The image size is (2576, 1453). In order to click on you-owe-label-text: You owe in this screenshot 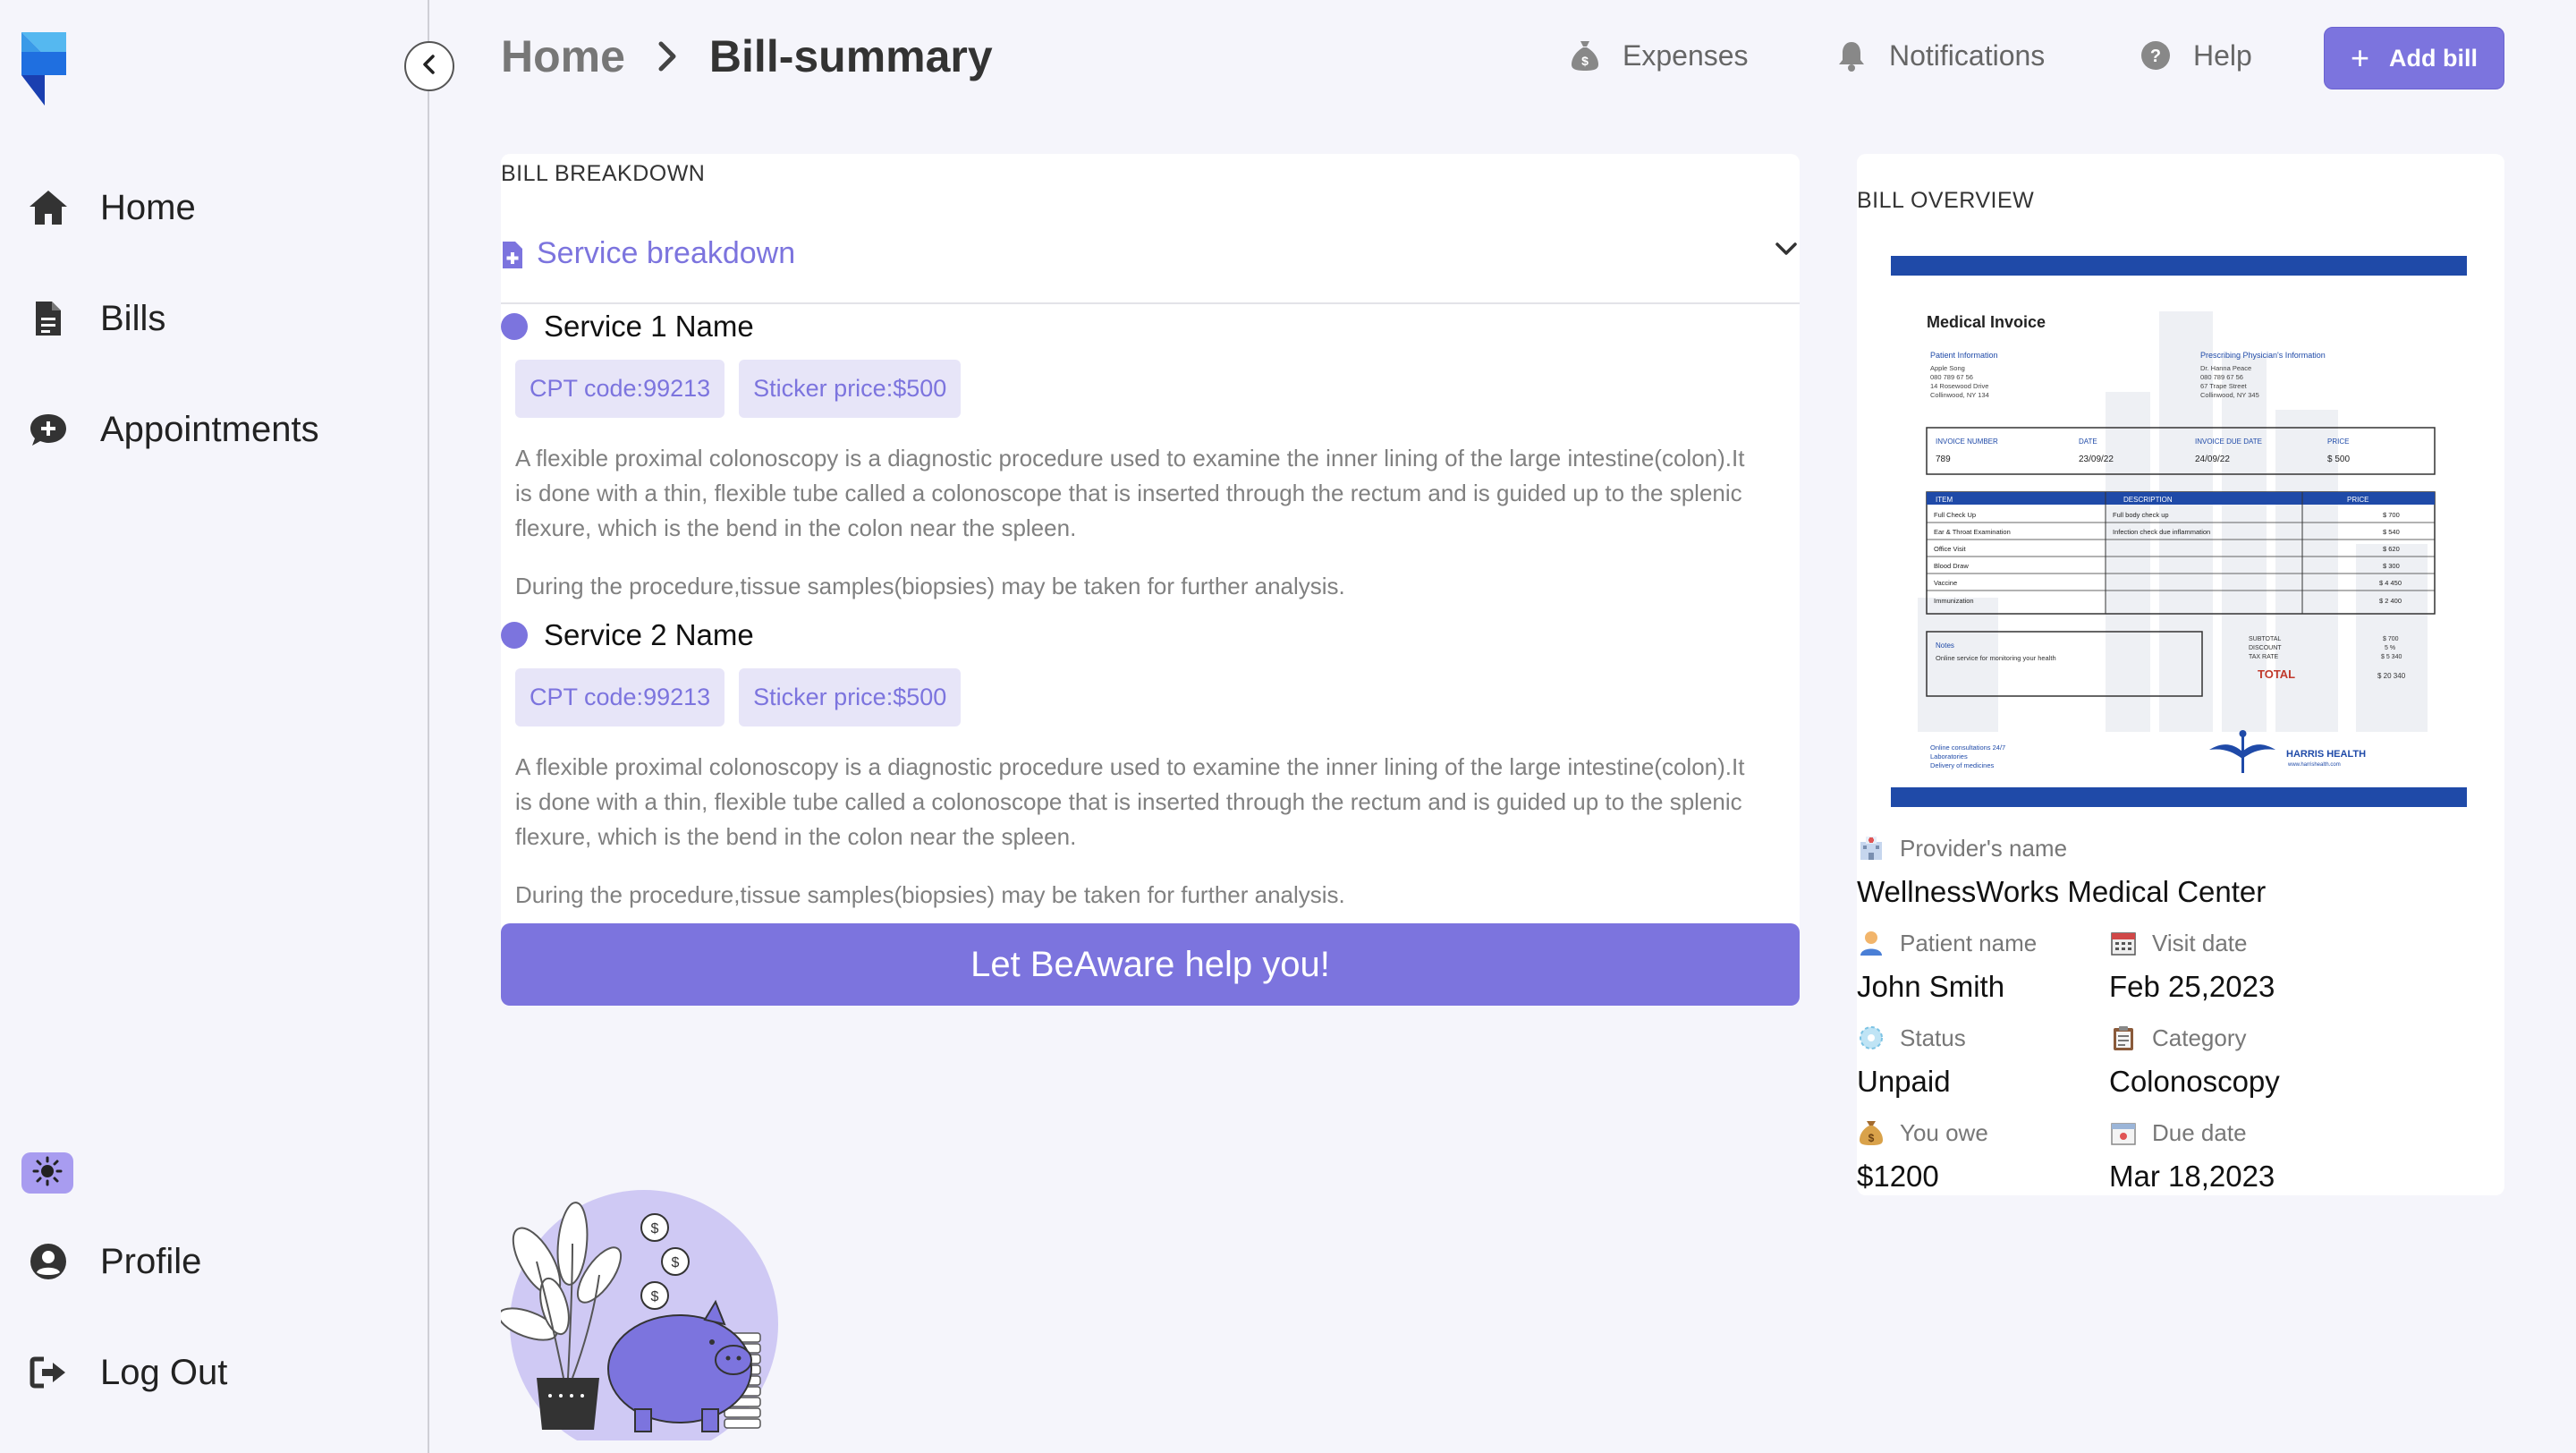, I will do `click(1944, 1132)`.